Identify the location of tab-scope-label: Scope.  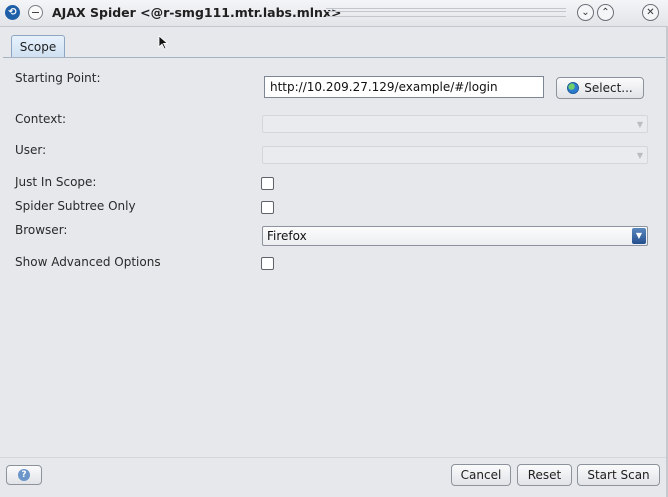
(38, 47).